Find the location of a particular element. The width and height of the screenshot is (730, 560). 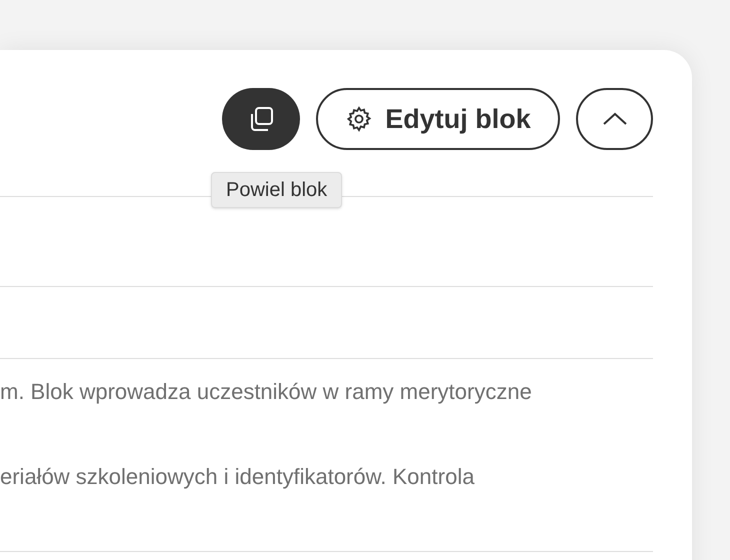

edit-button: Edytuj blok is located at coordinates (438, 119).